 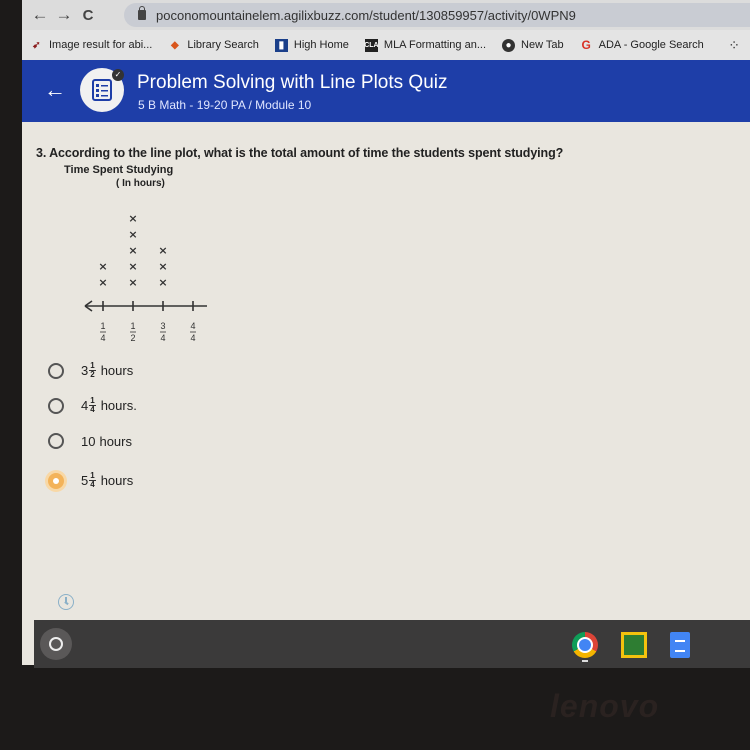 I want to click on breadcrumb: 5 B Math - 19-20 PA / Module 10, so click(x=225, y=105).